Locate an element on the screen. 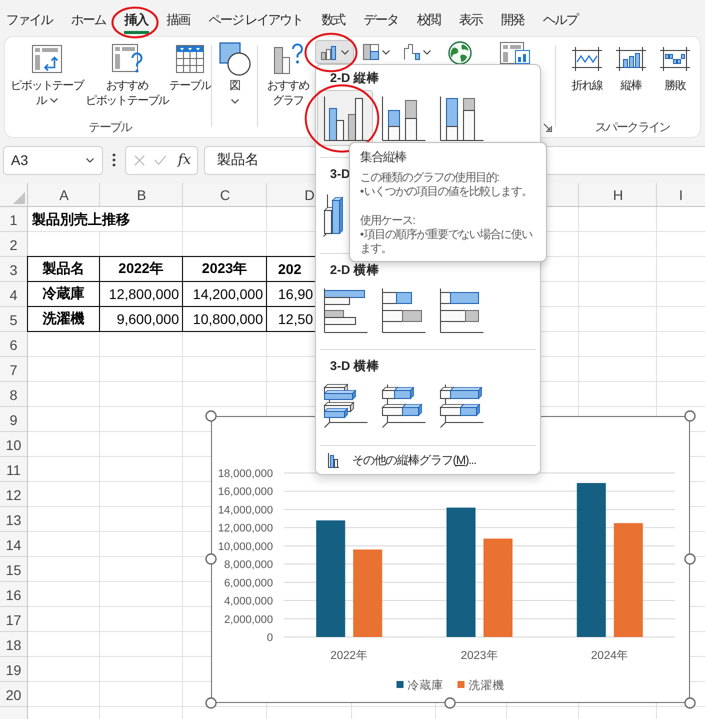 Image resolution: width=705 pixels, height=719 pixels. menu-section-heading: 3-D 横棒 is located at coordinates (355, 366).